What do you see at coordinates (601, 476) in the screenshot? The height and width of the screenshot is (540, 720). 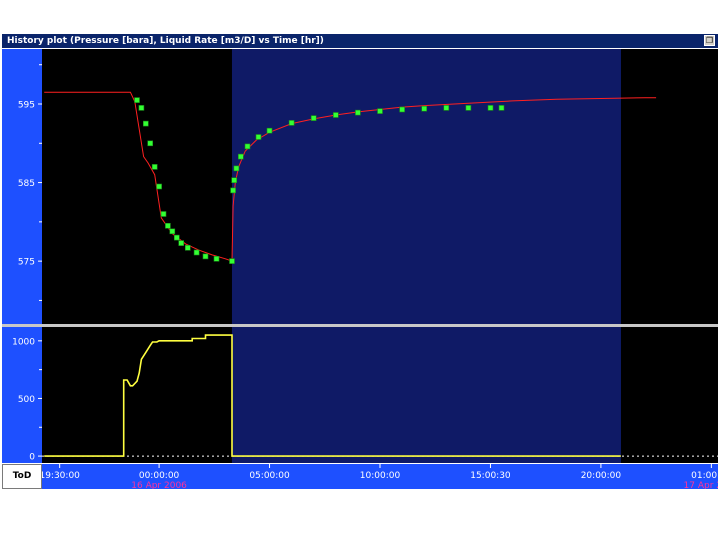 I see `x-tick-label: 20:00:00` at bounding box center [601, 476].